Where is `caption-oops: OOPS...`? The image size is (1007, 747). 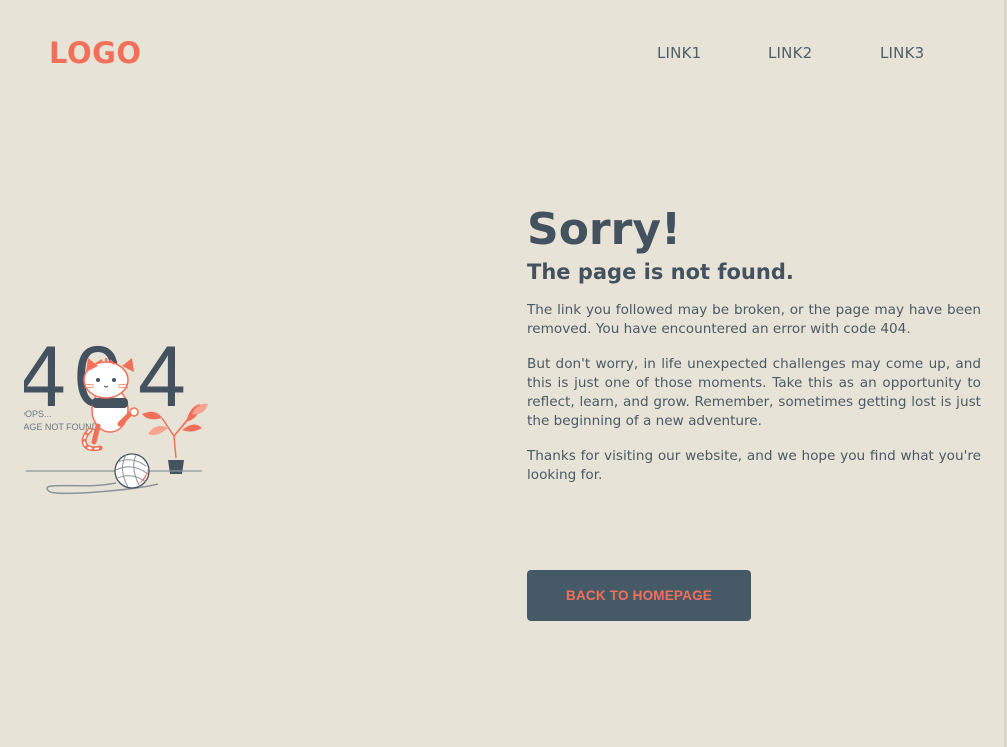 caption-oops: OOPS... is located at coordinates (38, 414).